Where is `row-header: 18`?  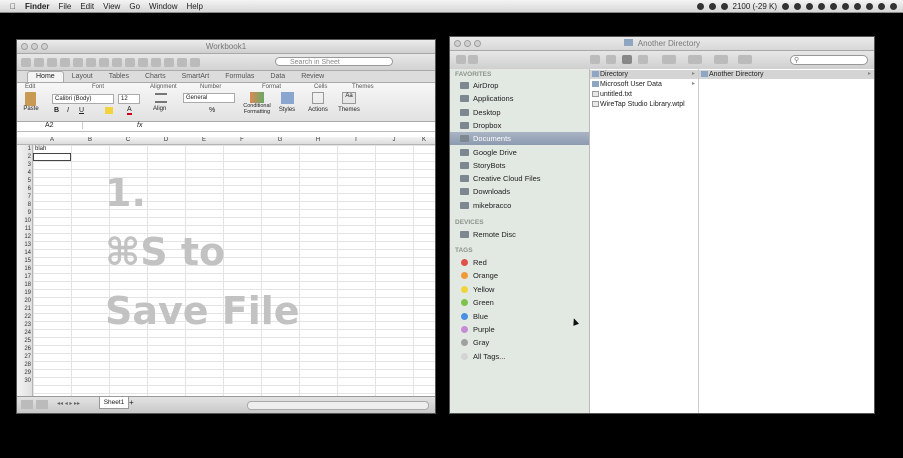 row-header: 18 is located at coordinates (24, 285).